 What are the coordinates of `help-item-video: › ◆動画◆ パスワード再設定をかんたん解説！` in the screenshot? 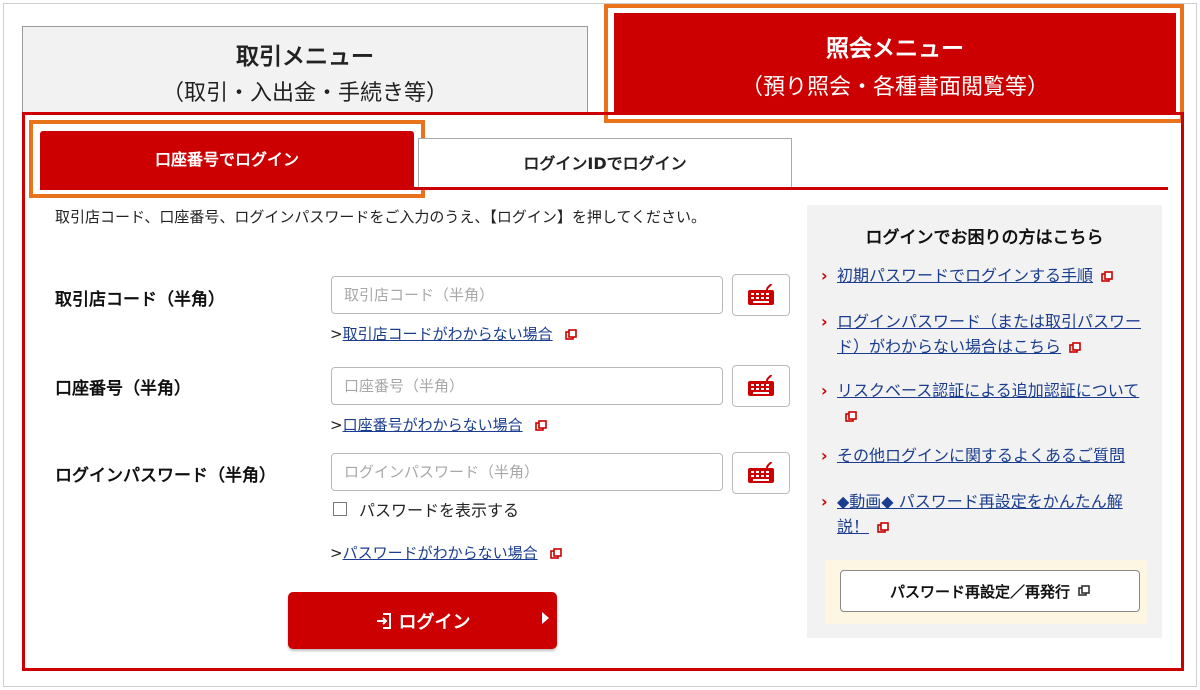 It's located at (986, 514).